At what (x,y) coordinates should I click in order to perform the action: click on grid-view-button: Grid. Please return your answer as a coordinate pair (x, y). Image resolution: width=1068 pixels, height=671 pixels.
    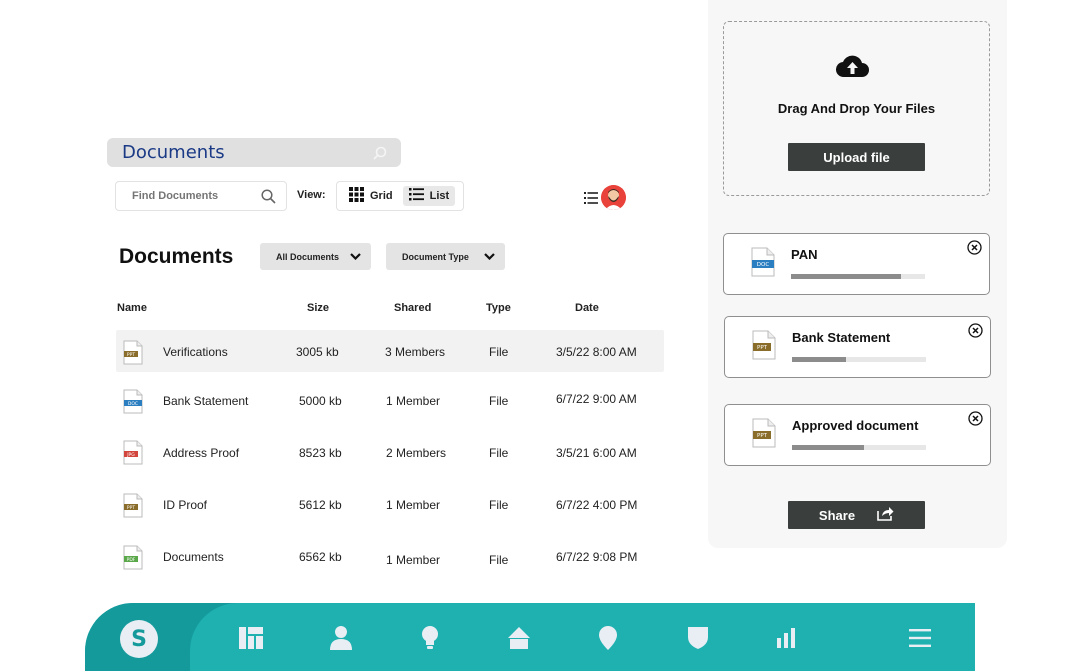
    Looking at the image, I should click on (371, 196).